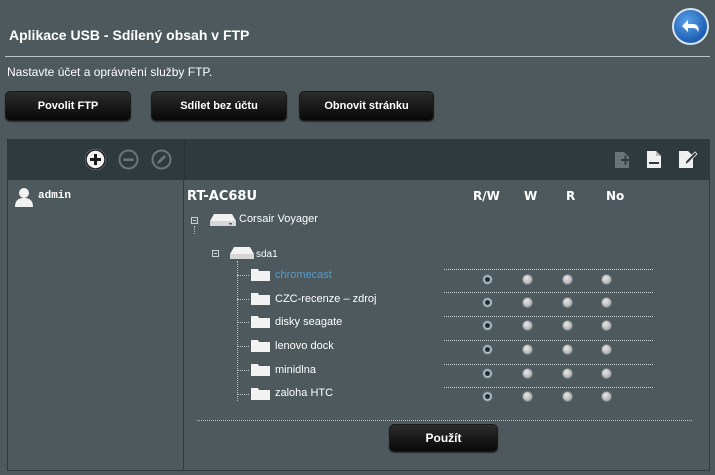 This screenshot has width=715, height=475. I want to click on delete-folder-icon, so click(654, 159).